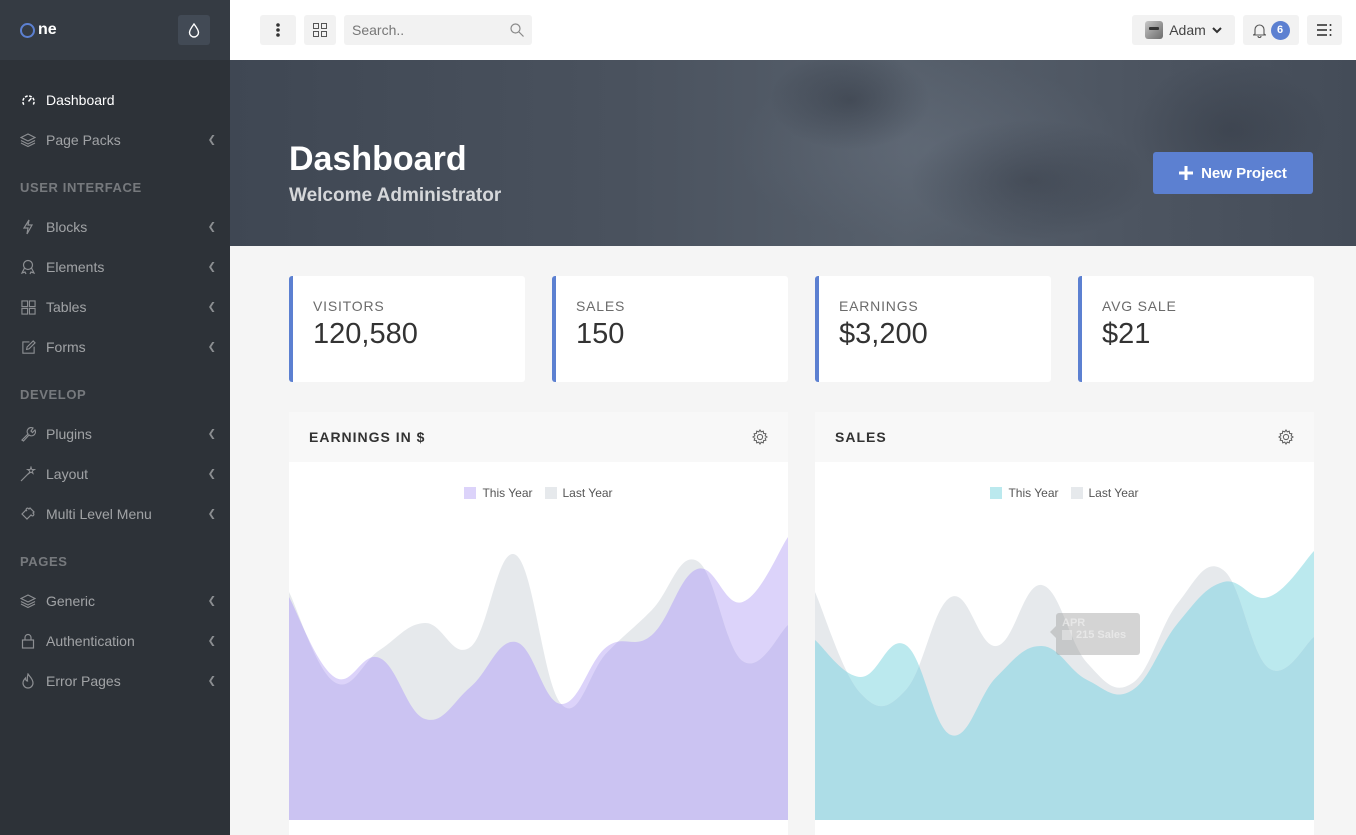 This screenshot has width=1356, height=835. What do you see at coordinates (670, 329) in the screenshot?
I see `stat-tile-sales: Sales 150` at bounding box center [670, 329].